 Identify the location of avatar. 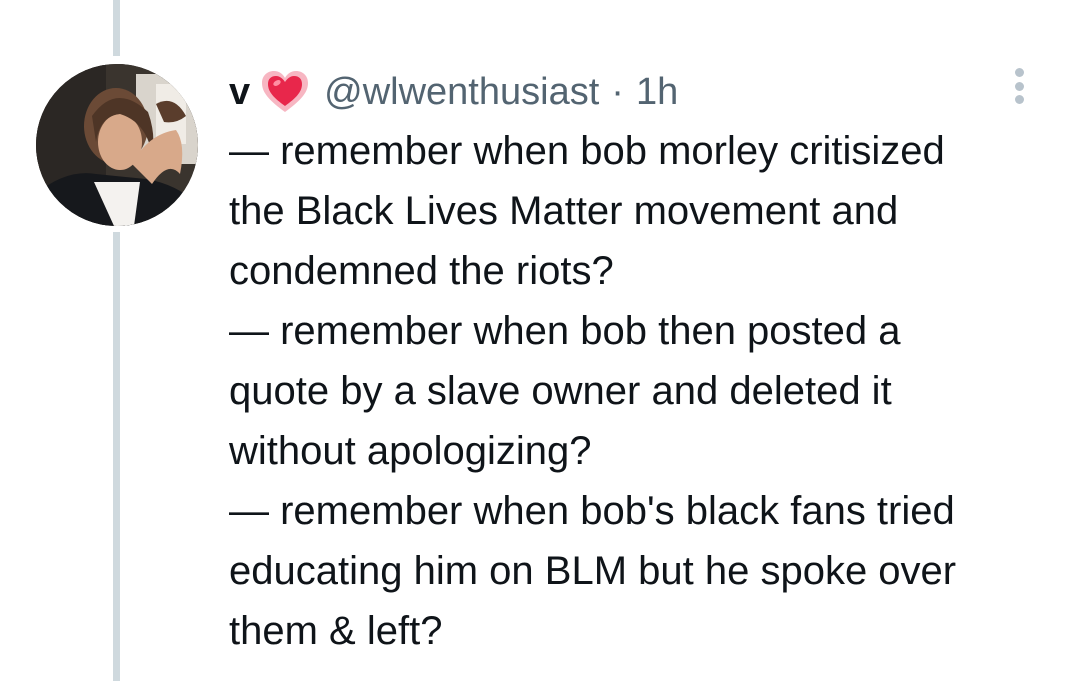
(117, 145).